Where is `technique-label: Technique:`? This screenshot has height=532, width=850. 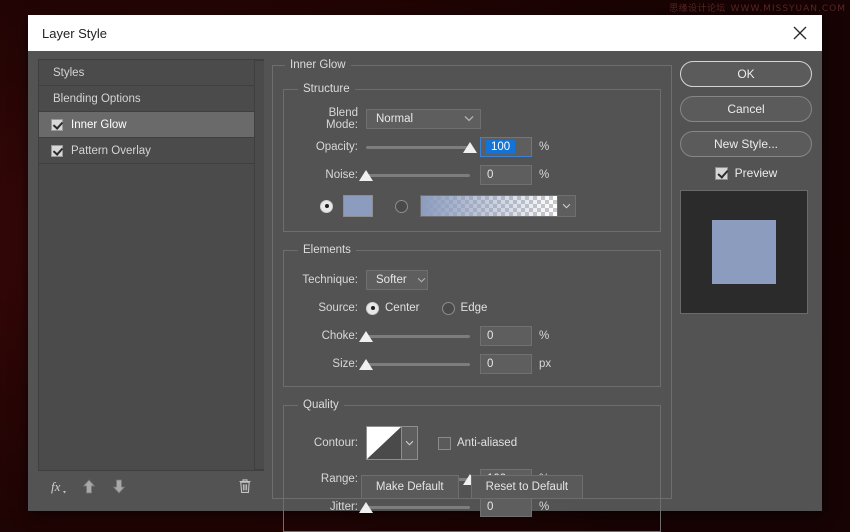 technique-label: Technique: is located at coordinates (330, 280).